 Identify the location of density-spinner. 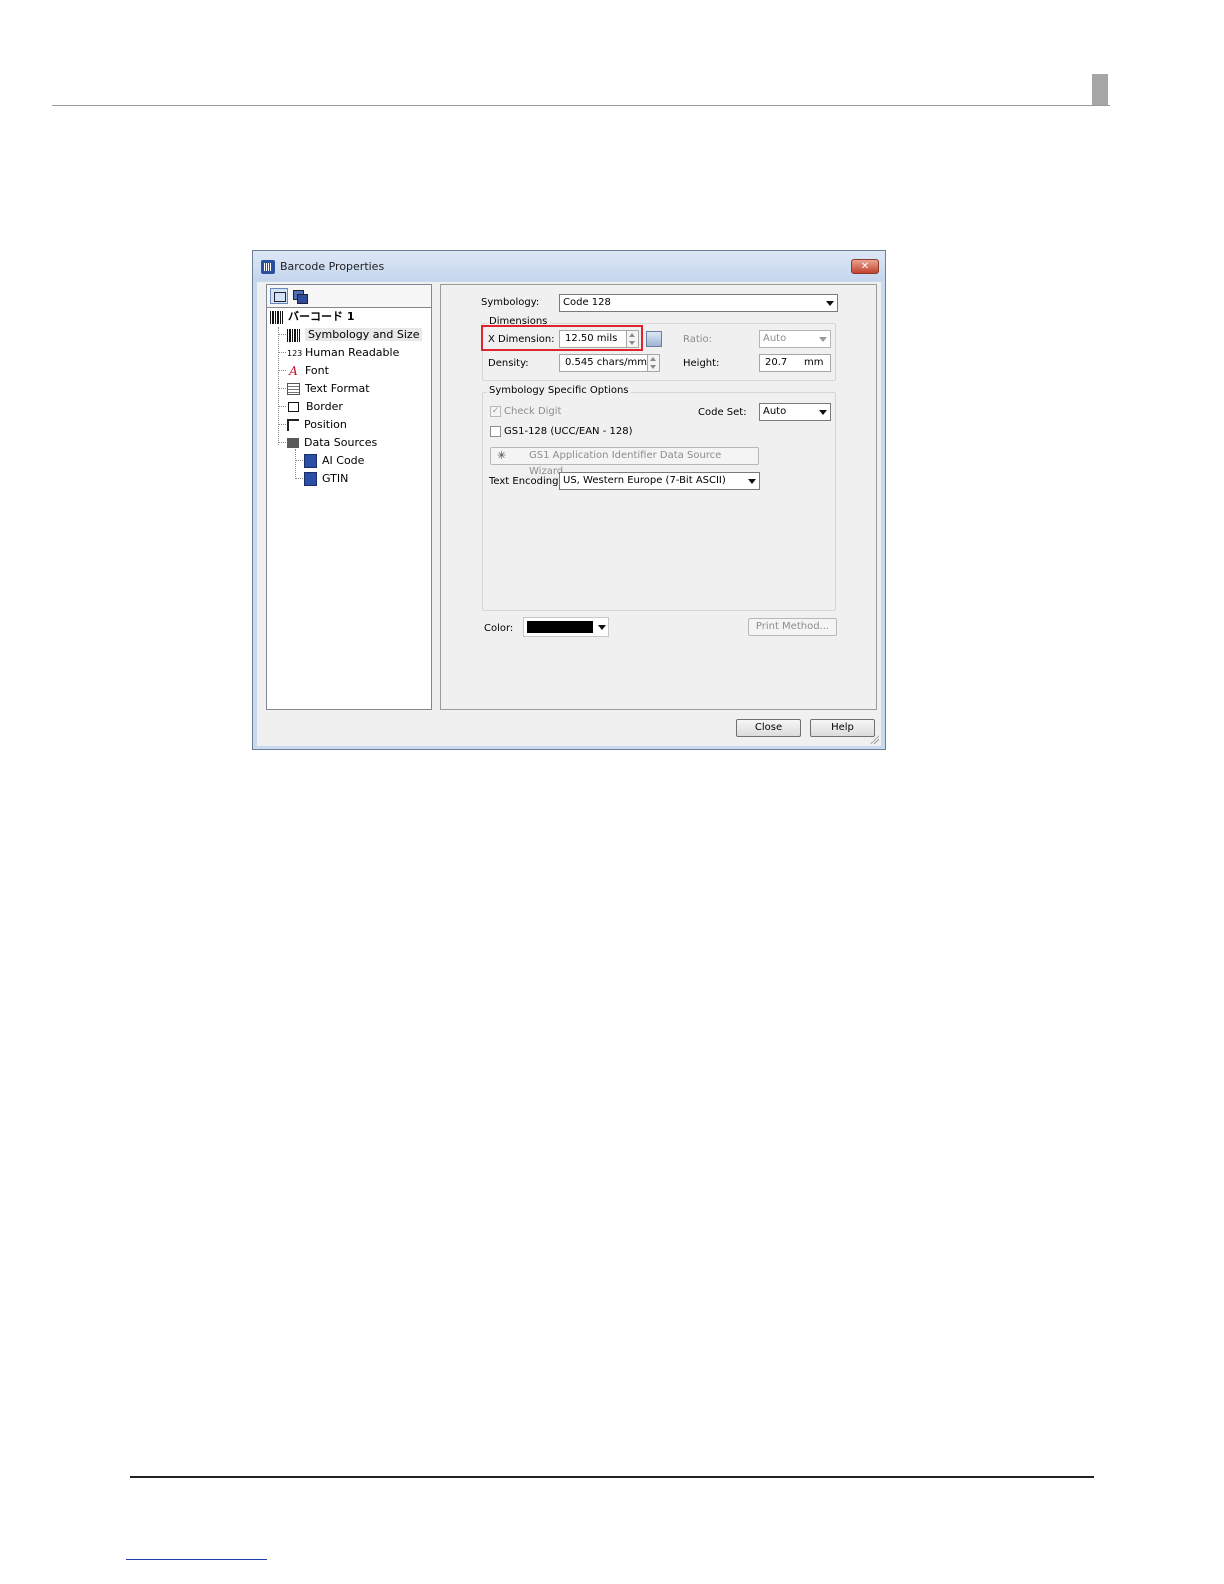
(653, 363).